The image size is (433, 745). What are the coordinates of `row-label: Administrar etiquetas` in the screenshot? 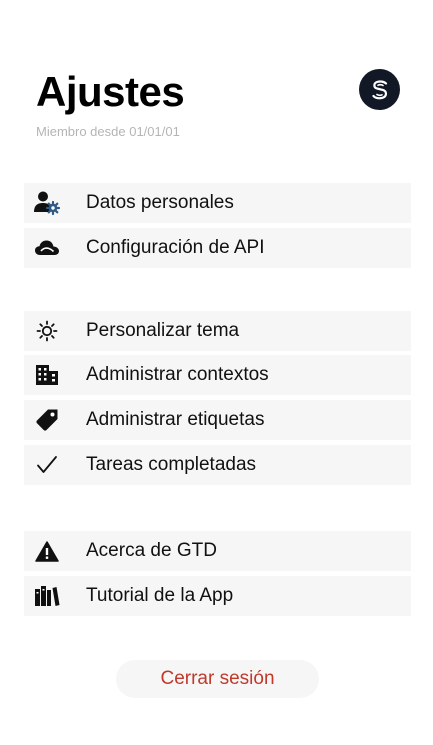 It's located at (175, 419).